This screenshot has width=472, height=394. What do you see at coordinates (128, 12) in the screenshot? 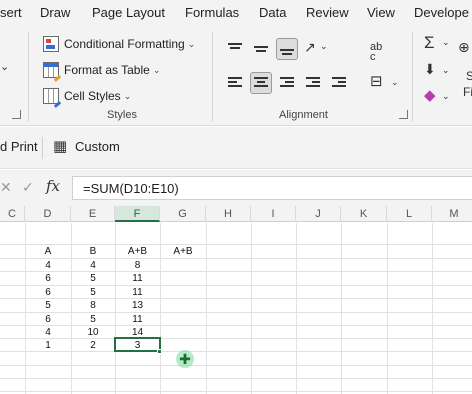
I see `tab-page-layout: Page Layout` at bounding box center [128, 12].